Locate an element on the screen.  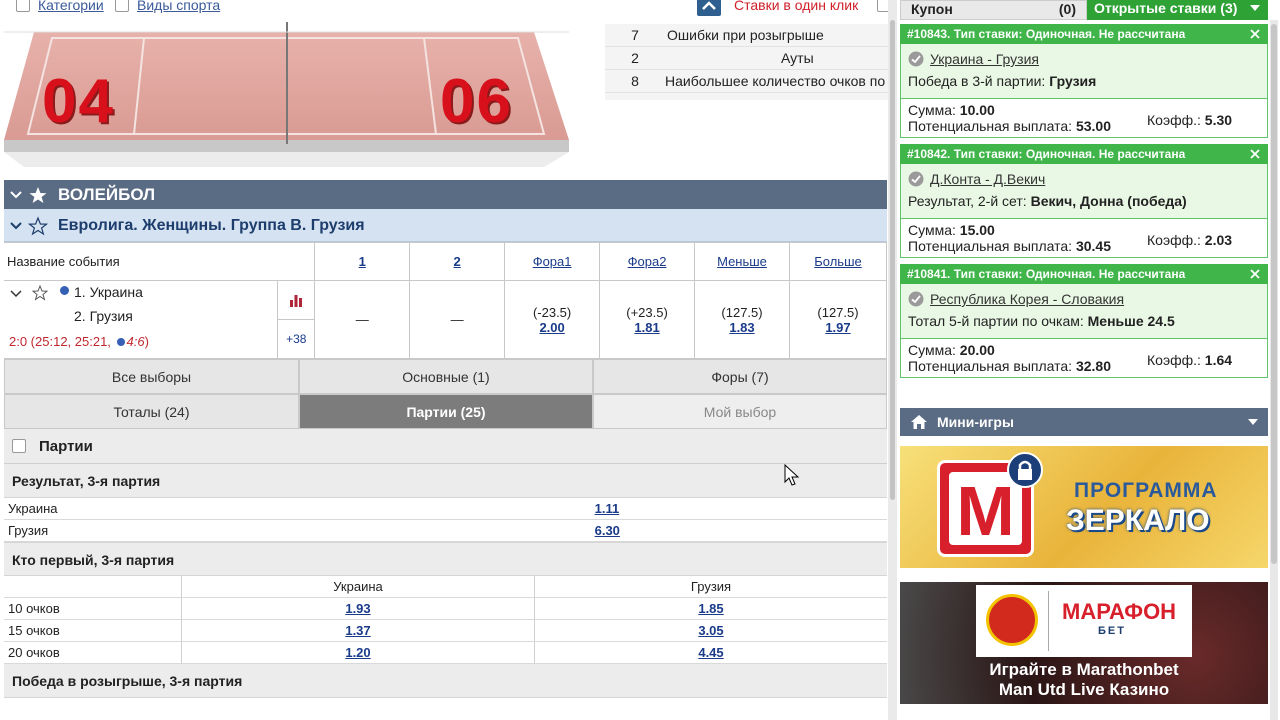
stat-row: 8 Наибольшее количество очков по is located at coordinates (746, 81).